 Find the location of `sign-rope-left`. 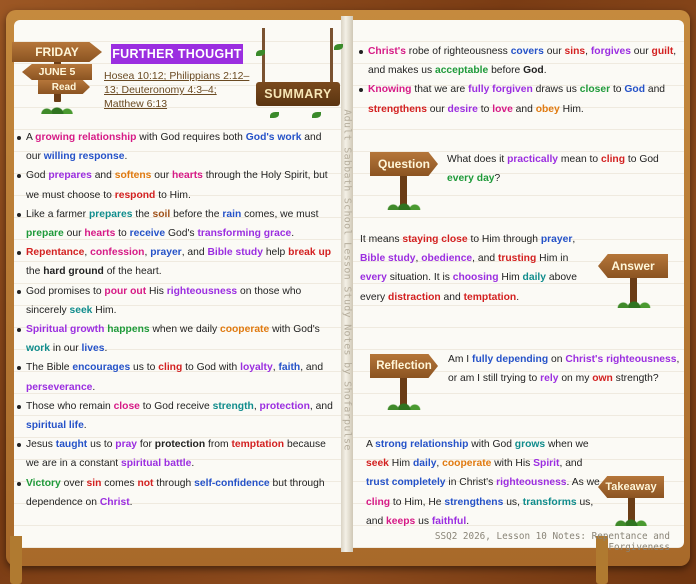

sign-rope-left is located at coordinates (263, 56).